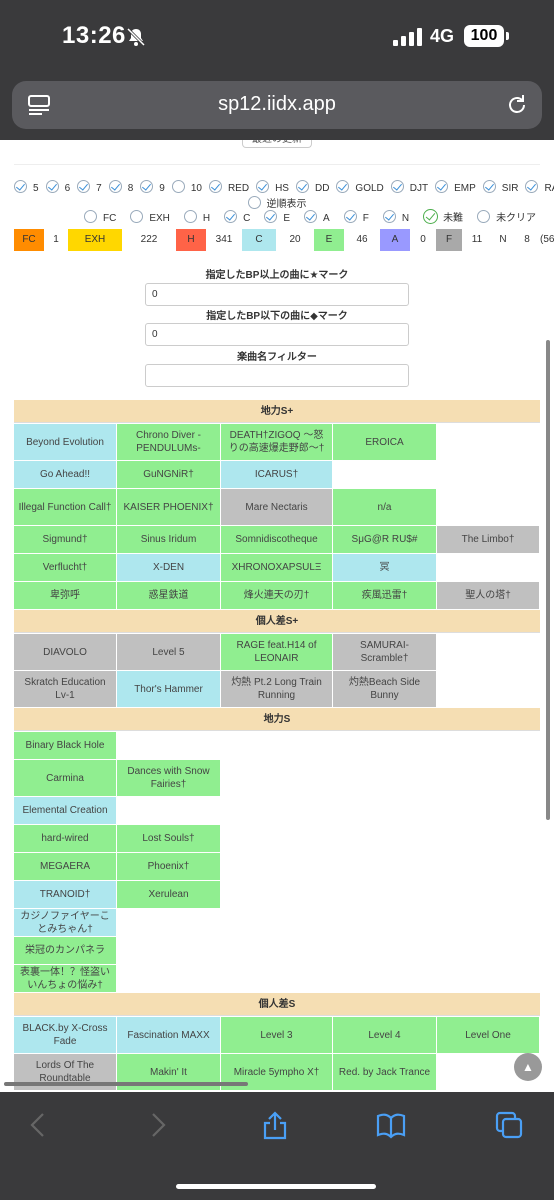 The width and height of the screenshot is (554, 1200). I want to click on level-option: 9, so click(152, 187).